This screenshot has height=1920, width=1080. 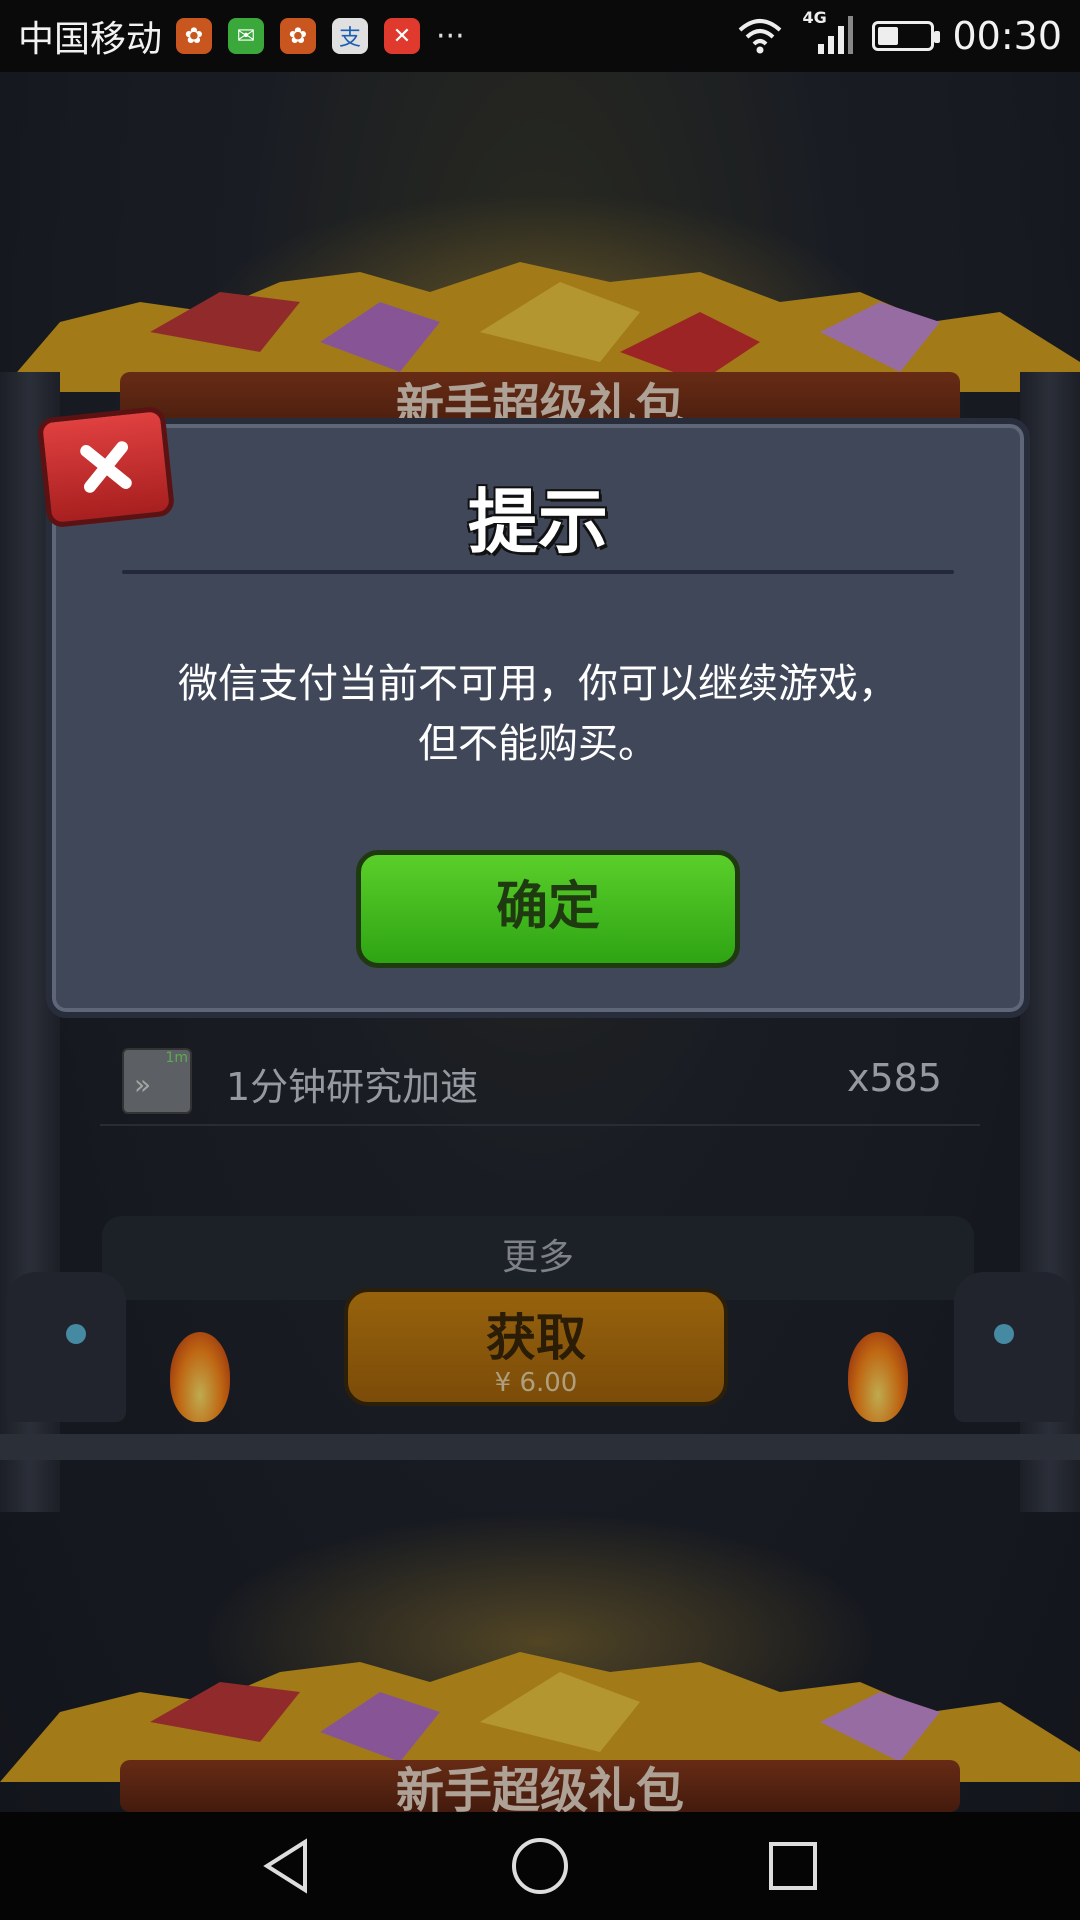 What do you see at coordinates (760, 36) in the screenshot?
I see `wifi-icon` at bounding box center [760, 36].